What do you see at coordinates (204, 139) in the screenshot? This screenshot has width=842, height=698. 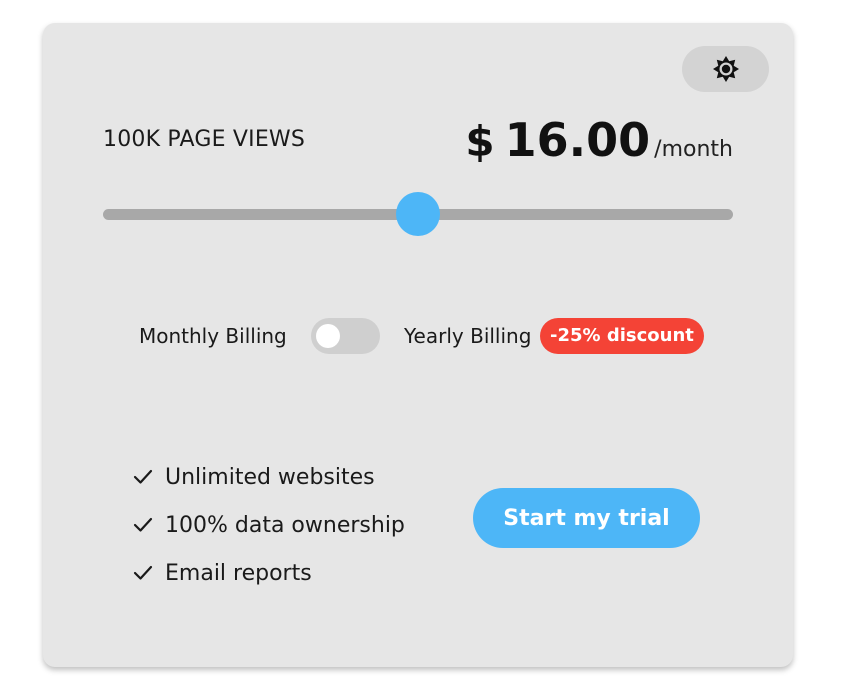 I see `pageviews-label: 100K PAGE VIEWS` at bounding box center [204, 139].